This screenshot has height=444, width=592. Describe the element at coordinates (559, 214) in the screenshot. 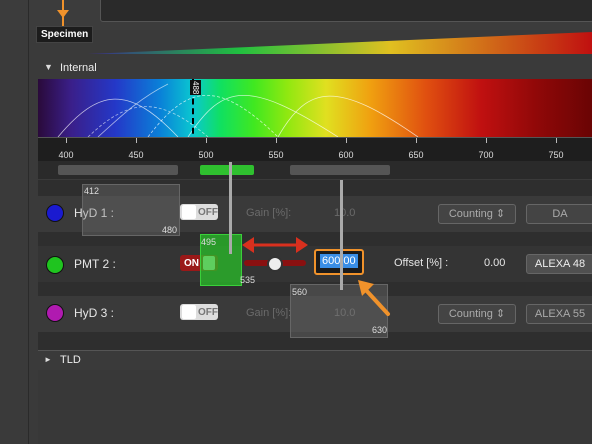

I see `dye-button: DA` at that location.